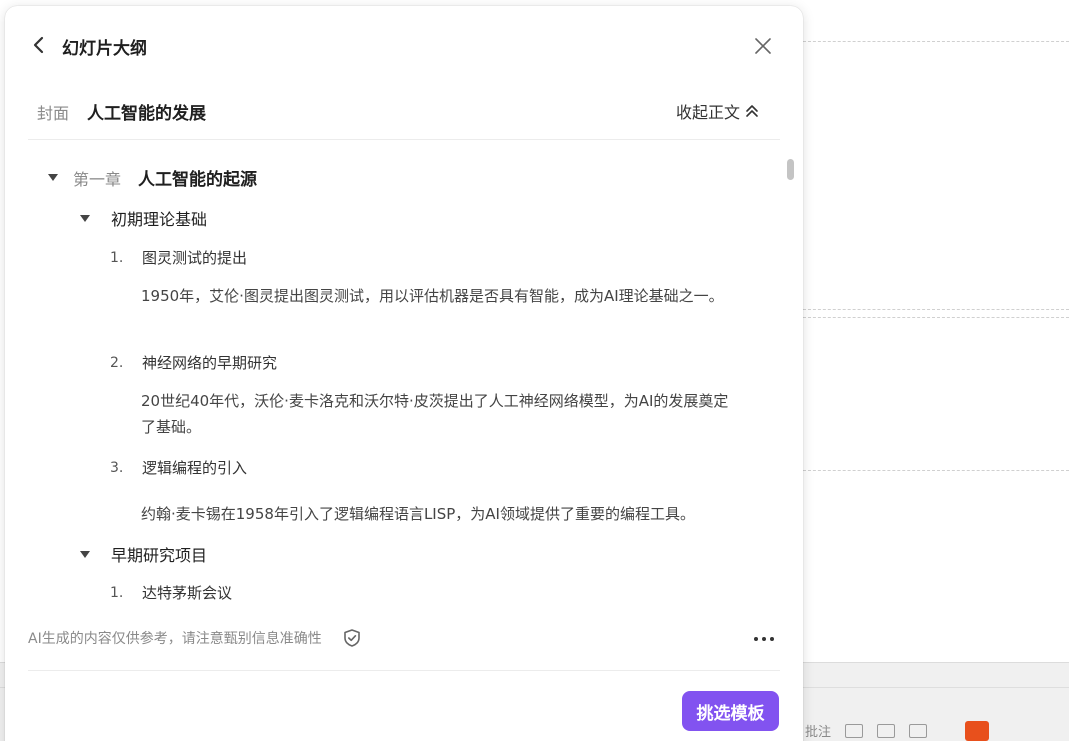  Describe the element at coordinates (187, 592) in the screenshot. I see `item-title: 达特茅斯会议` at that location.